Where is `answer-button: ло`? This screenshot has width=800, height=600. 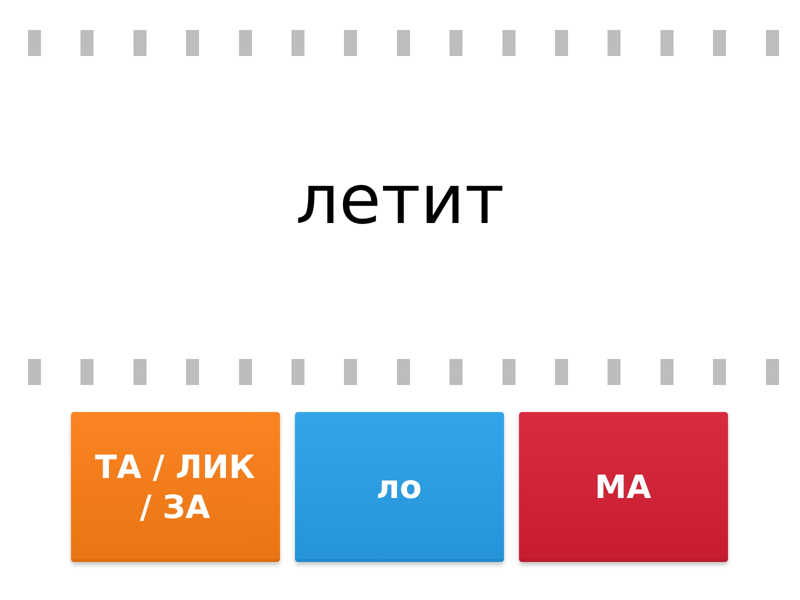
answer-button: ло is located at coordinates (399, 487).